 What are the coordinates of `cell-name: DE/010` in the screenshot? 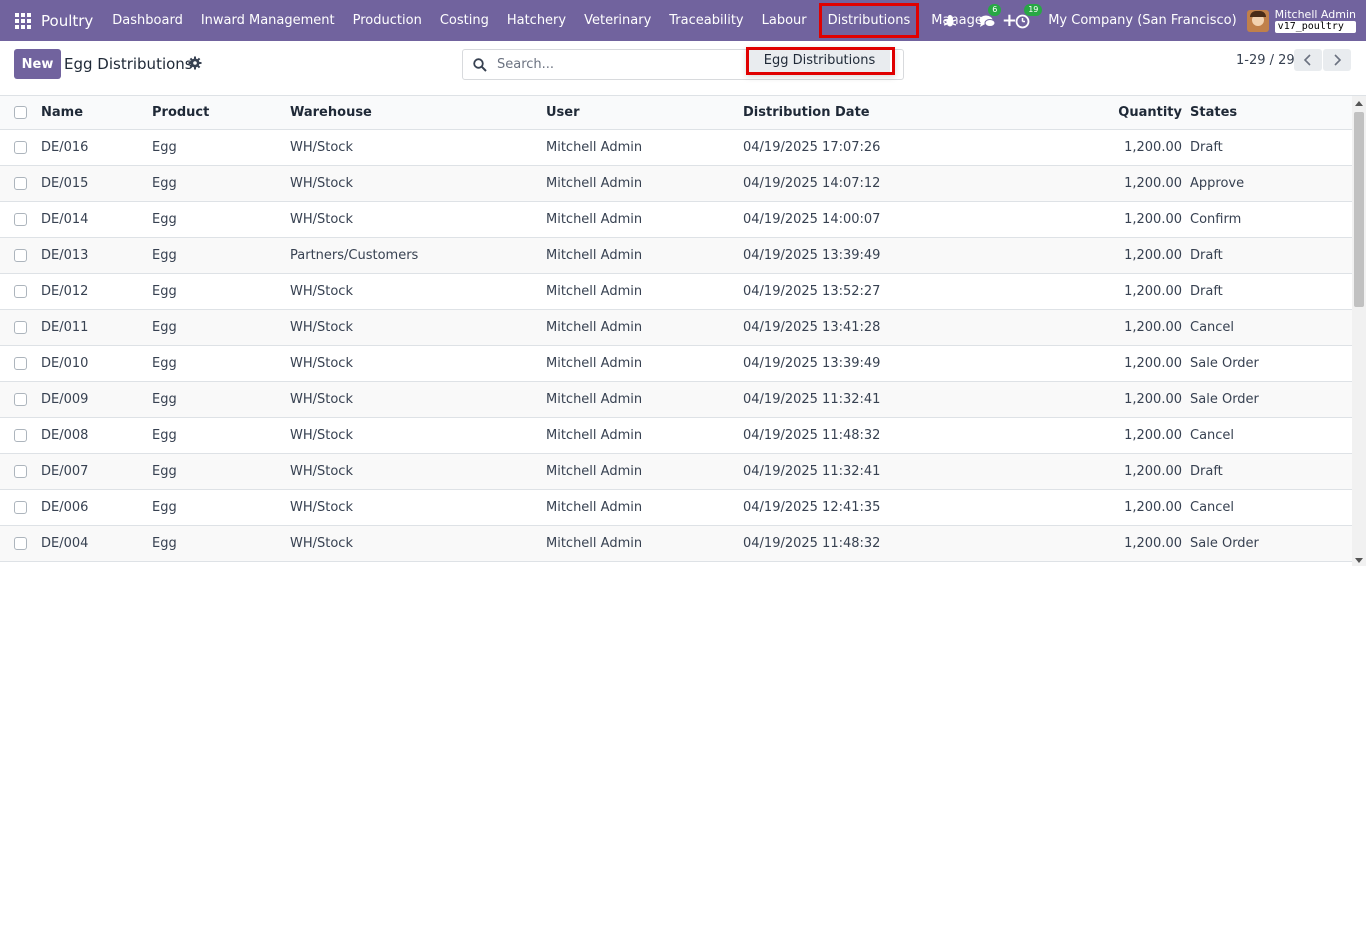 It's located at (65, 363).